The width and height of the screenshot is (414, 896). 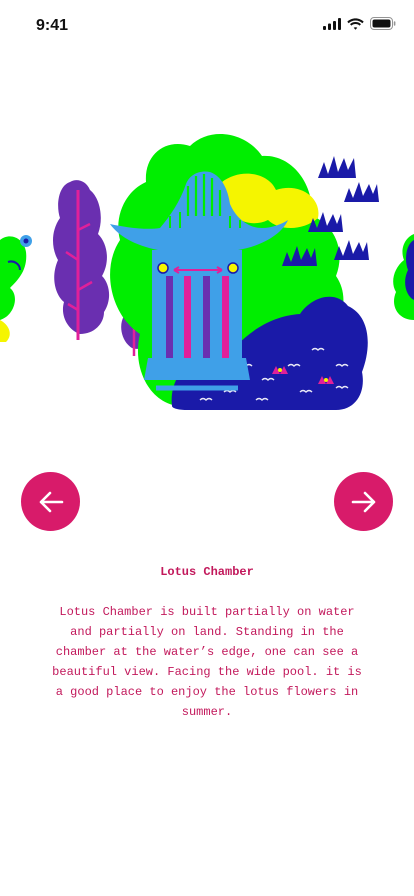 I want to click on arrow-right-icon, so click(x=363, y=501).